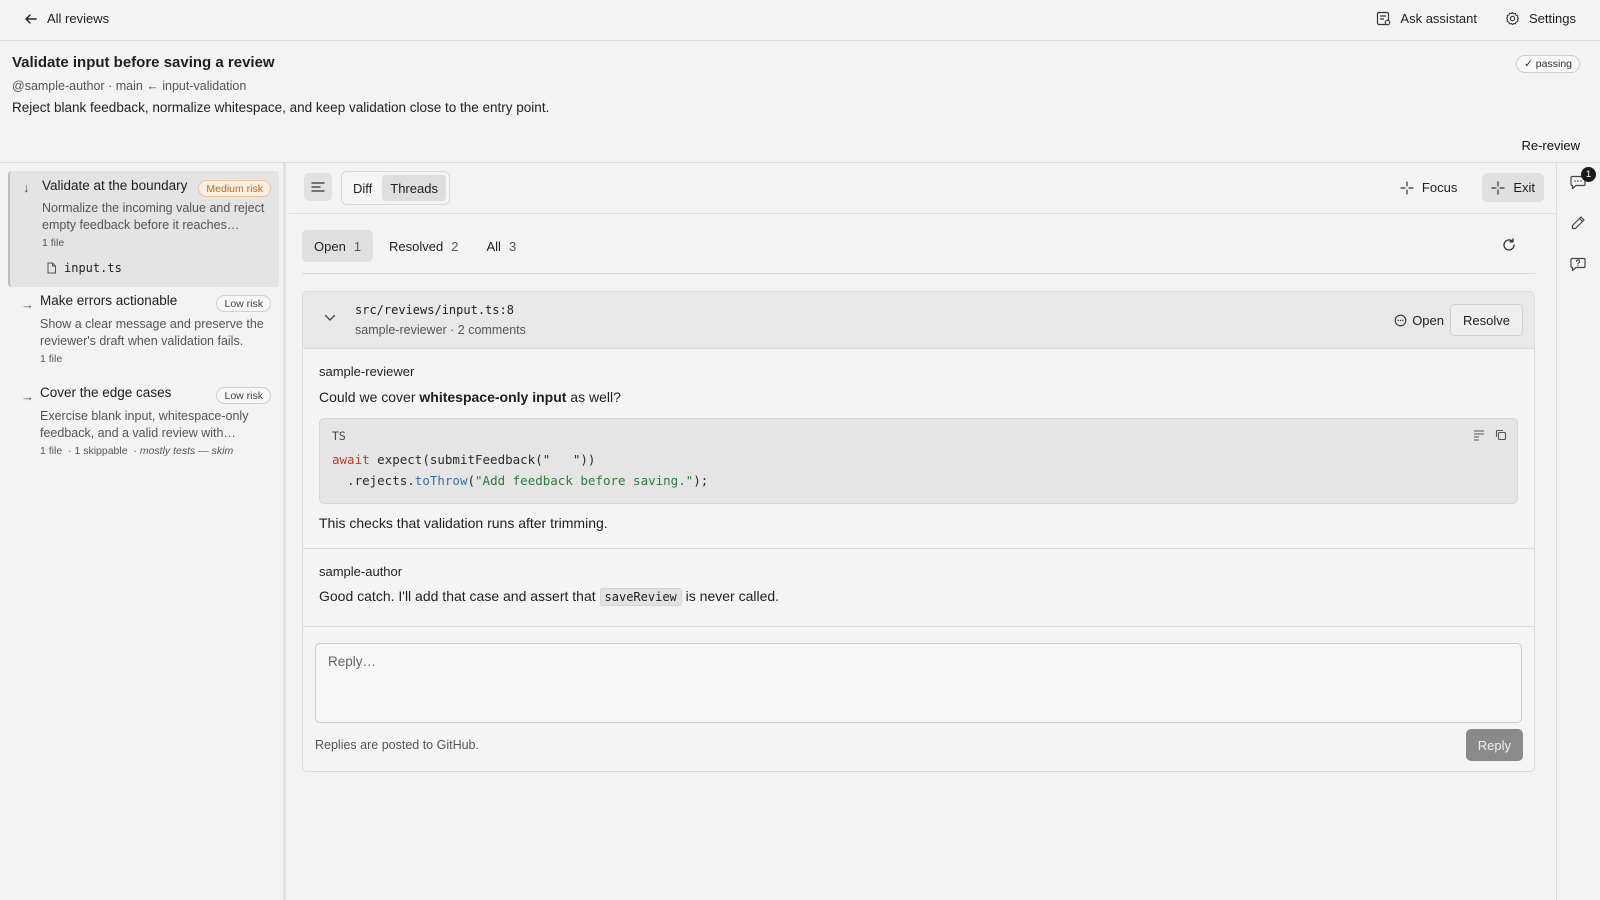  Describe the element at coordinates (730, 596) in the screenshot. I see `comment-text-part: is never called.` at that location.